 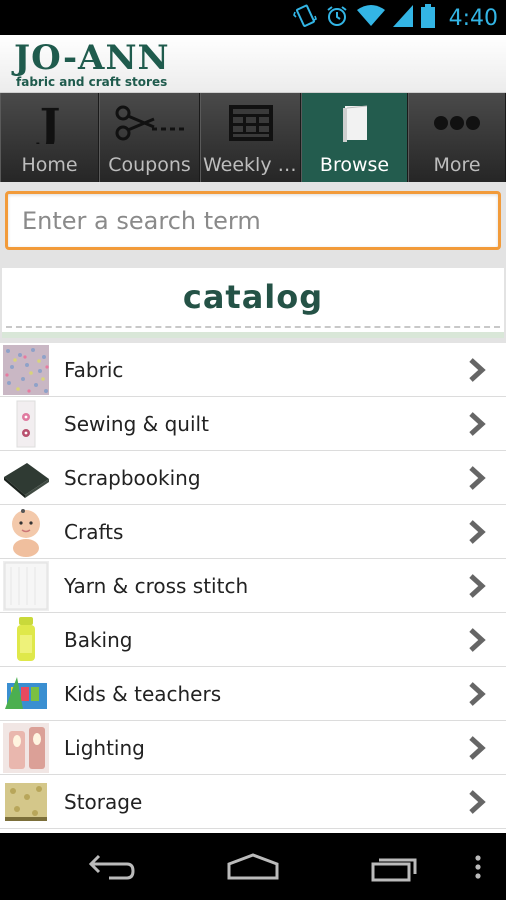 I want to click on list-item-crafts: Crafts, so click(x=253, y=532).